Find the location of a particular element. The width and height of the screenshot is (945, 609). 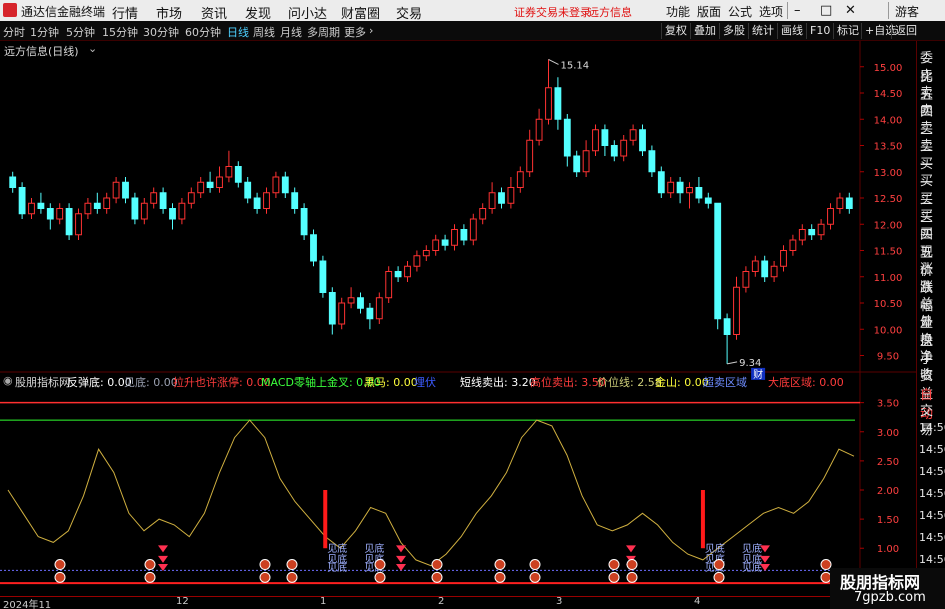

back-button: 返回 is located at coordinates (905, 31).